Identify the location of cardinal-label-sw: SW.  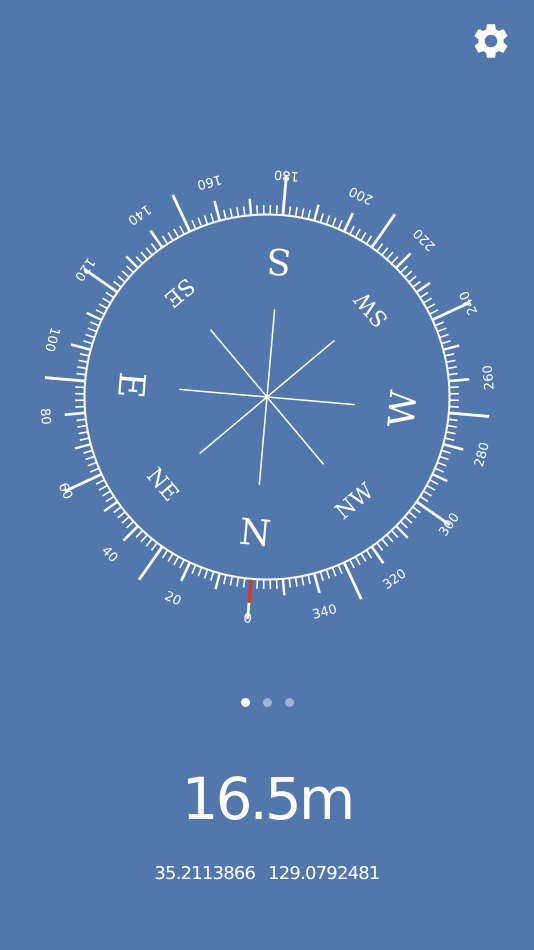
(372, 308).